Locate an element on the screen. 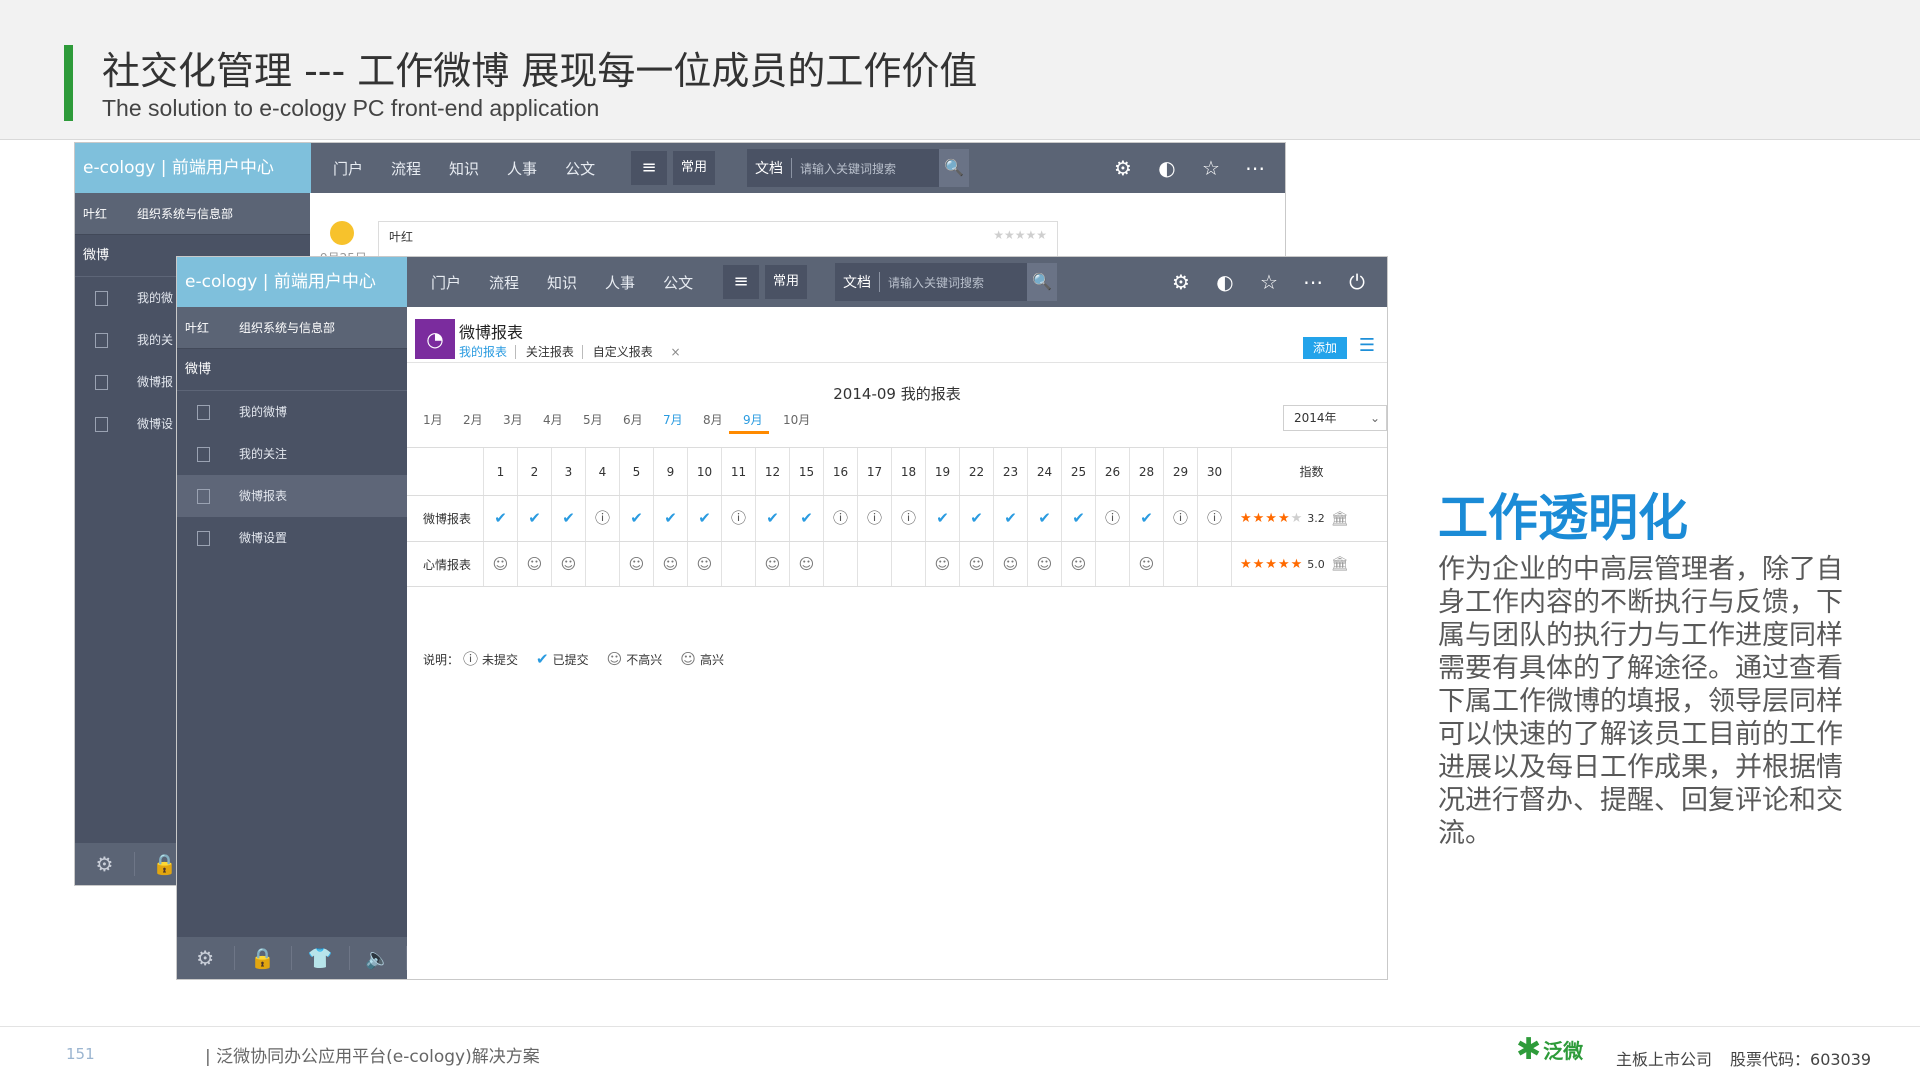 This screenshot has width=1920, height=1080. month-tab: 5月 is located at coordinates (603, 419).